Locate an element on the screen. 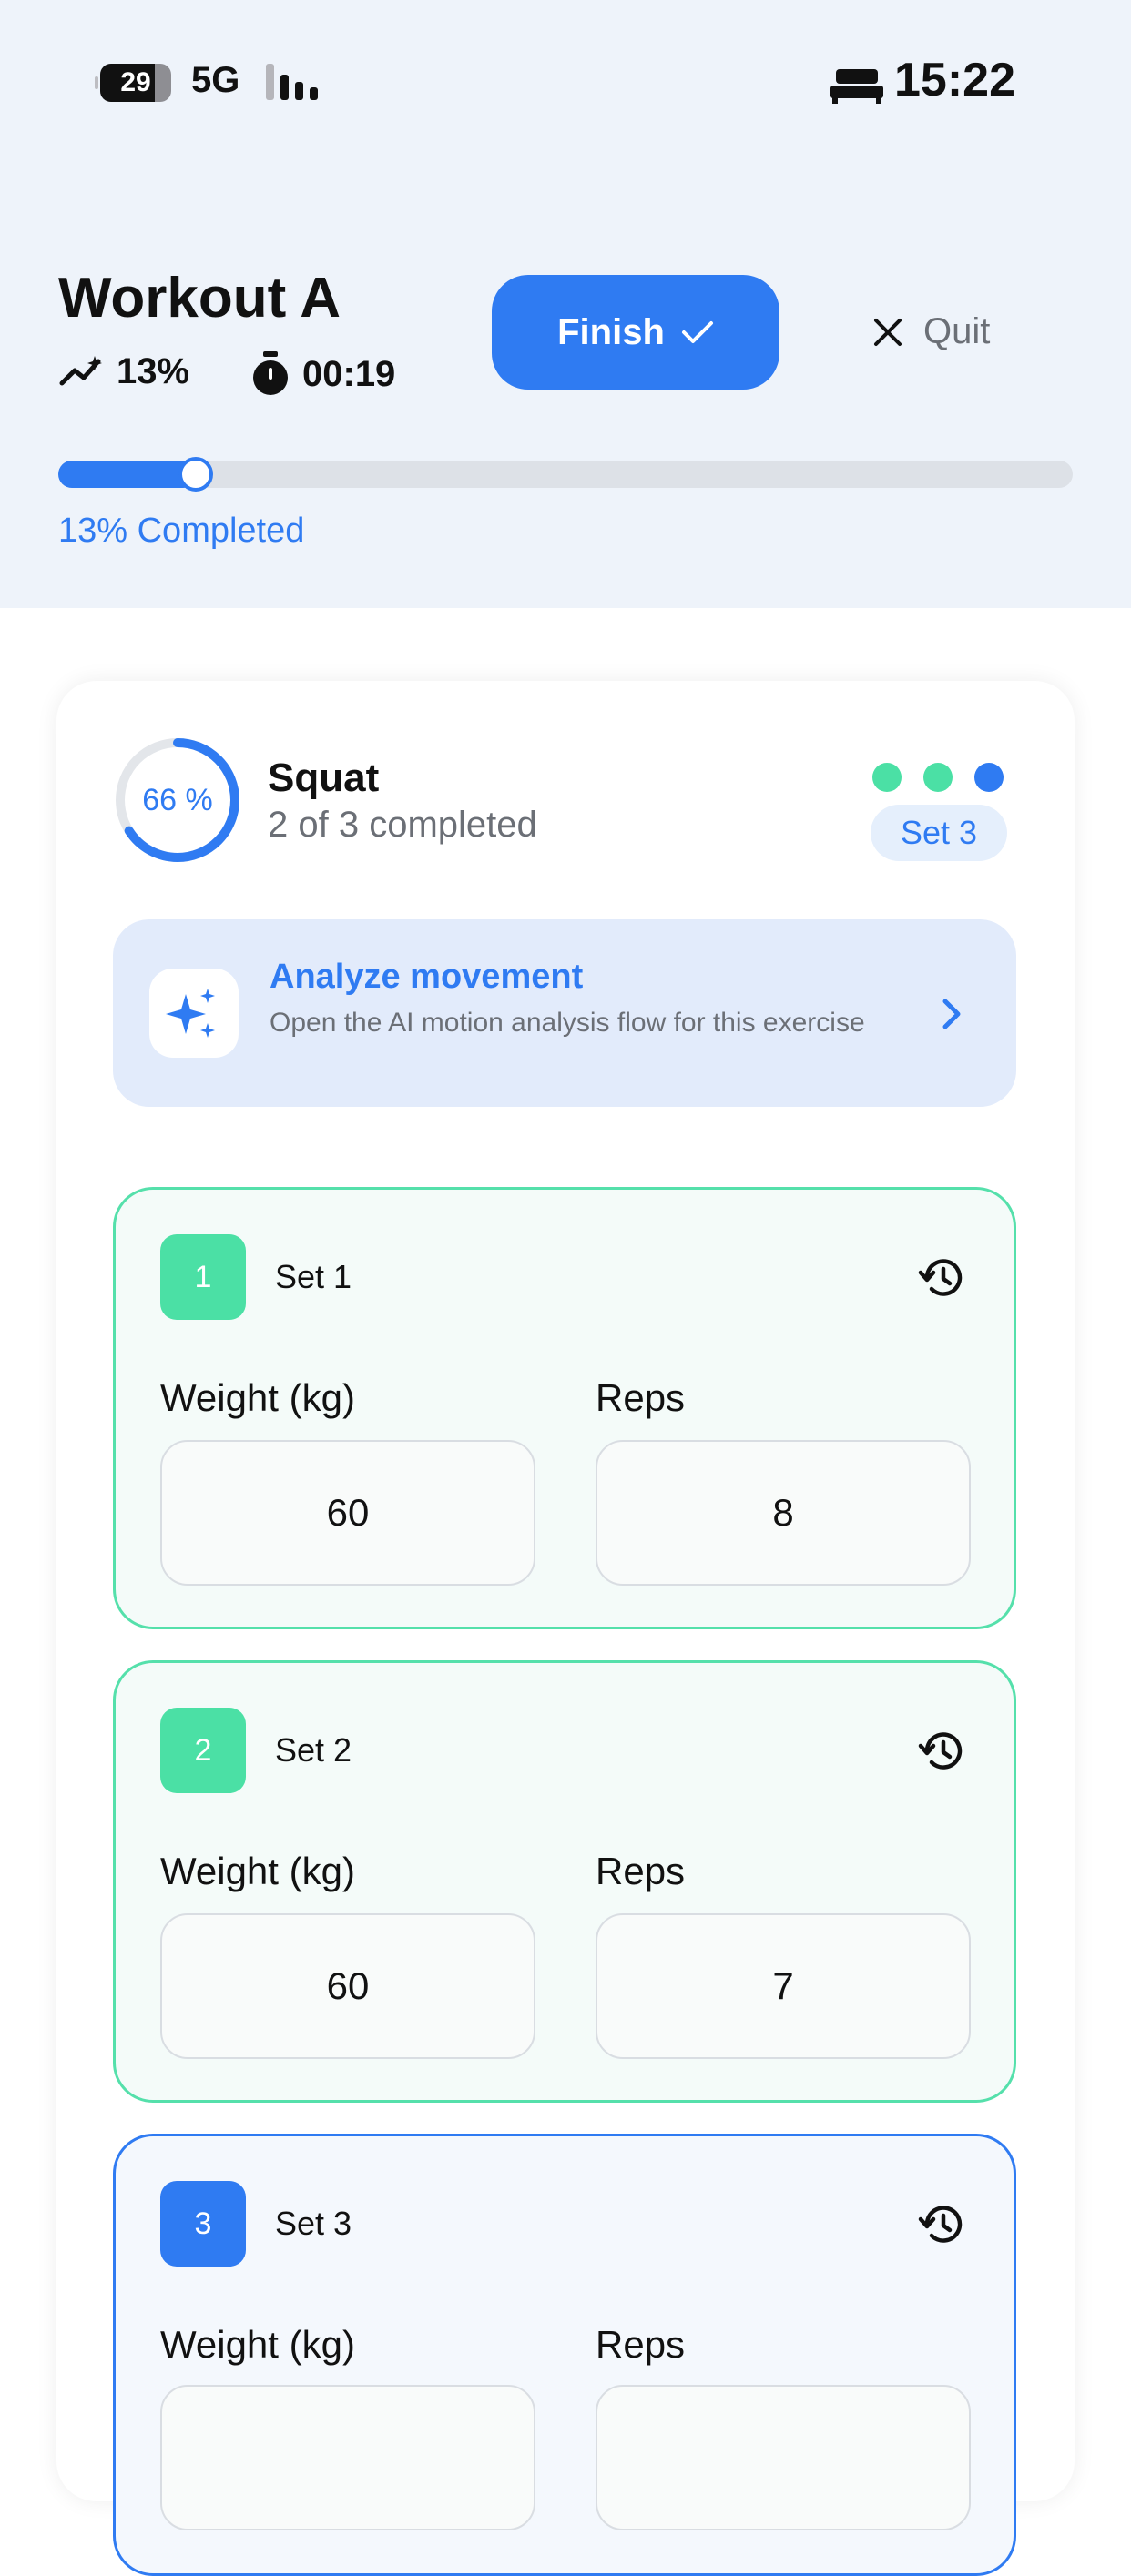  set-title: Set 2 is located at coordinates (314, 1750).